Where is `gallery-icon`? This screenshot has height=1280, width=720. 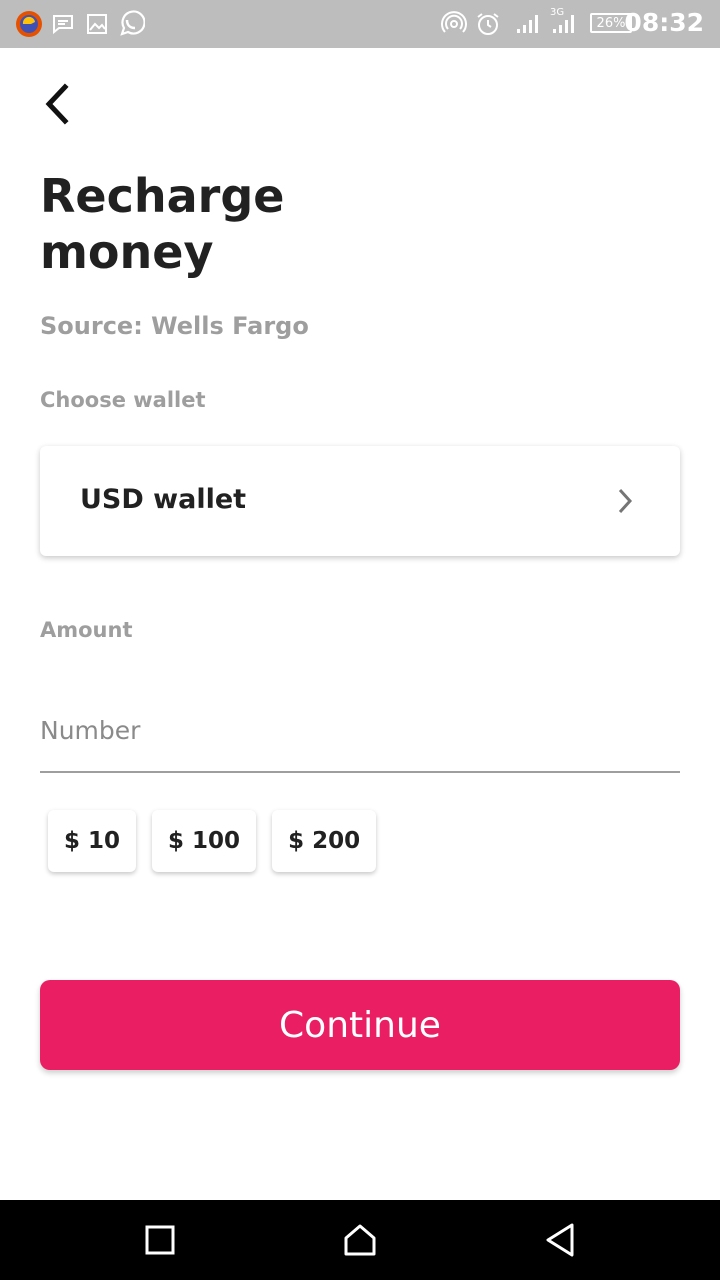
gallery-icon is located at coordinates (97, 24).